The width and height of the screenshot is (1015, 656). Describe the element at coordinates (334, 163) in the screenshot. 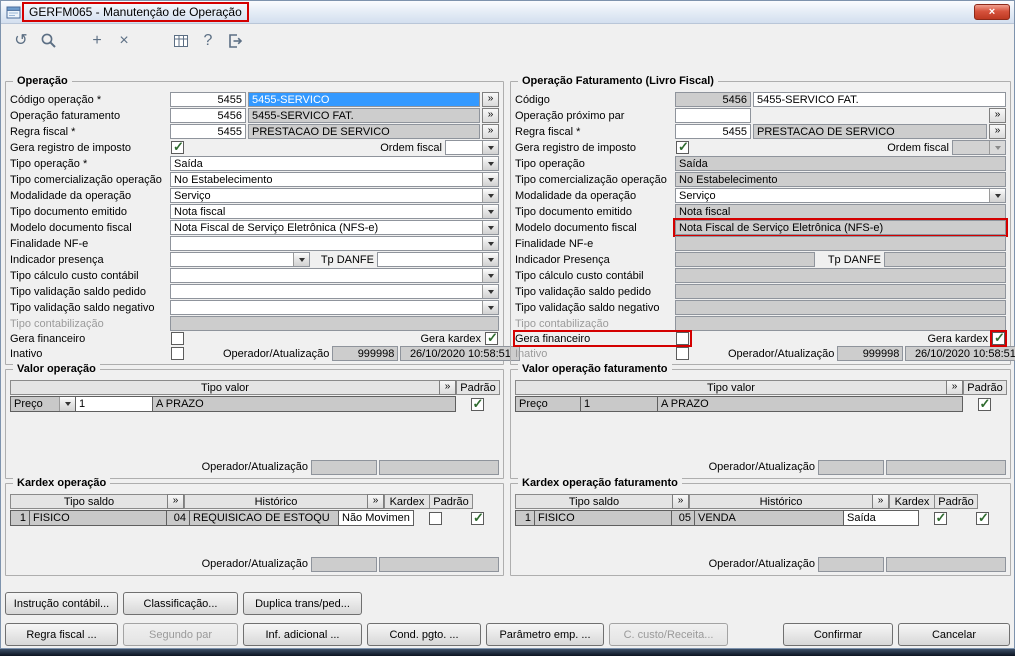

I see `tipo-operacao-combobox: Saída` at that location.